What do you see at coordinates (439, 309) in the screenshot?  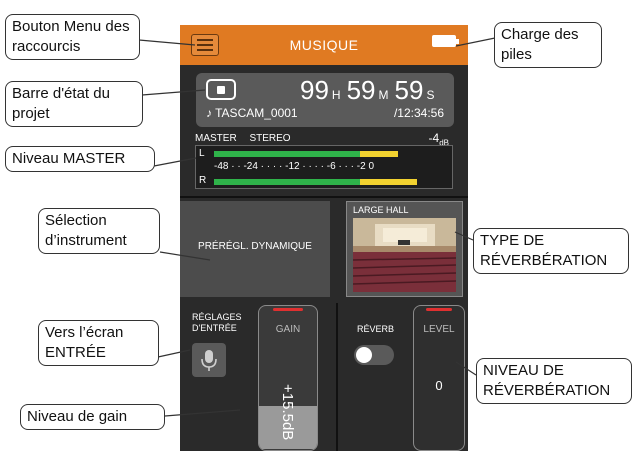 I see `level-indicator` at bounding box center [439, 309].